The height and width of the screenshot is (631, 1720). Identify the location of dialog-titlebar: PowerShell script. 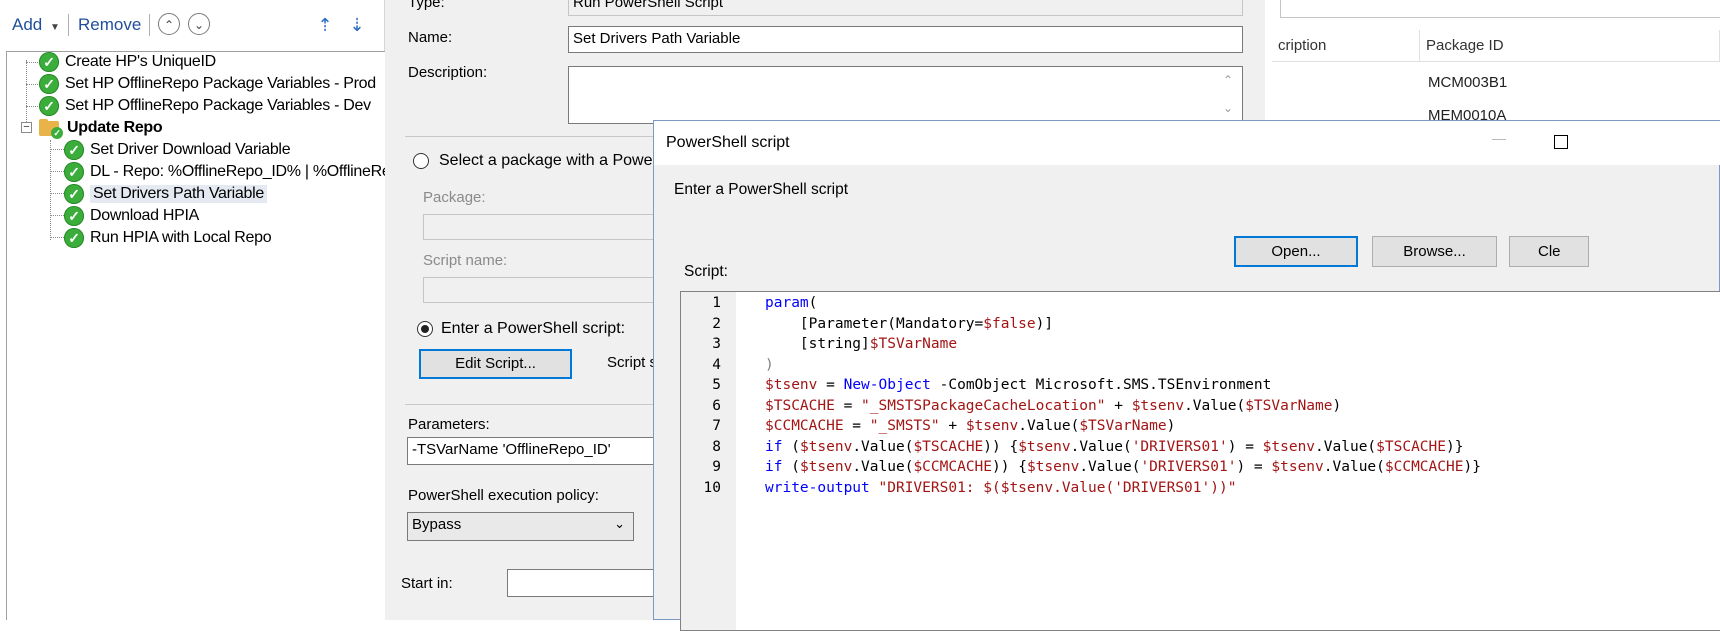
(1187, 143).